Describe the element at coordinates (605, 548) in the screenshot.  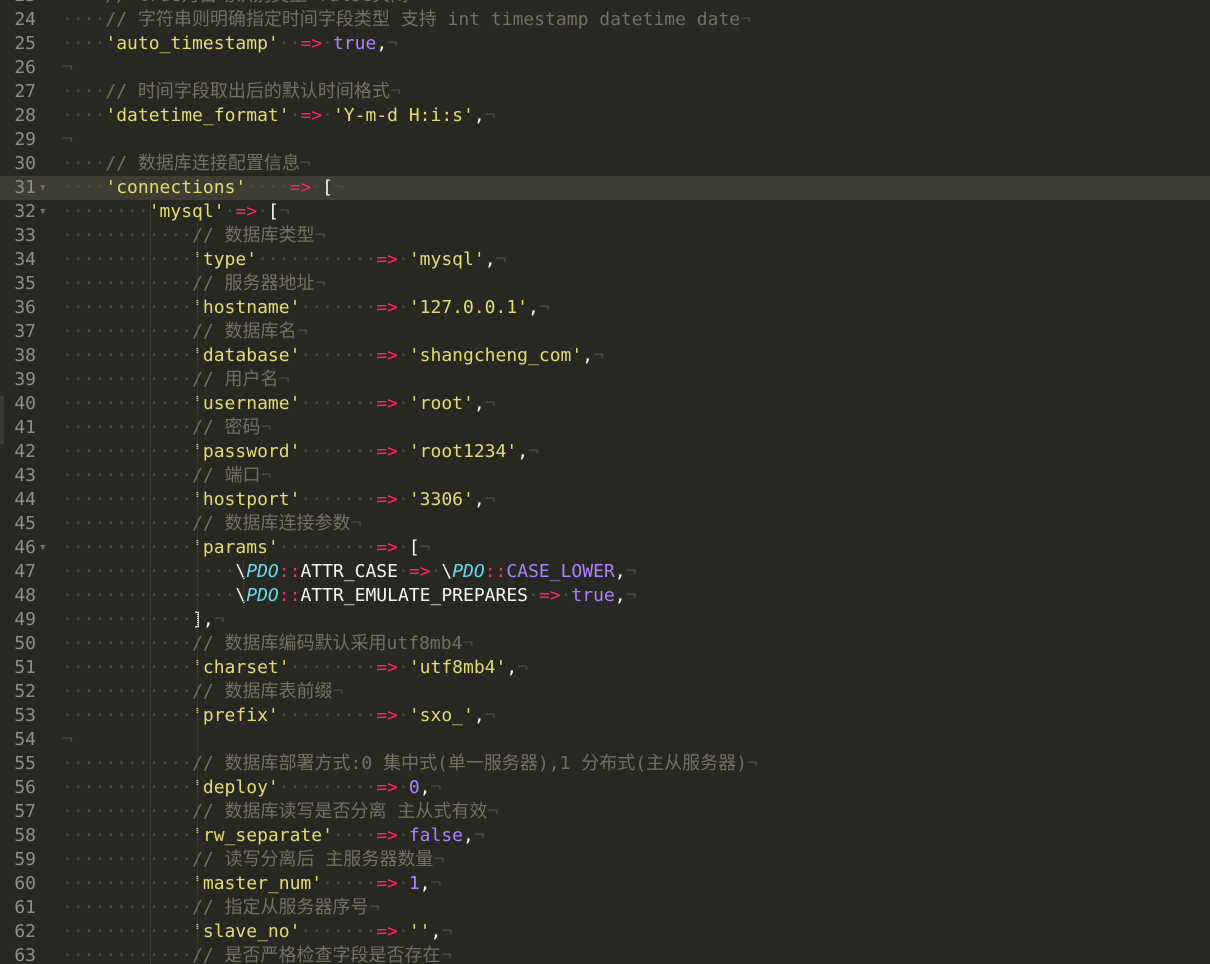
I see `code-line: 46 ▼ ············'params'·········=>·[¬` at that location.